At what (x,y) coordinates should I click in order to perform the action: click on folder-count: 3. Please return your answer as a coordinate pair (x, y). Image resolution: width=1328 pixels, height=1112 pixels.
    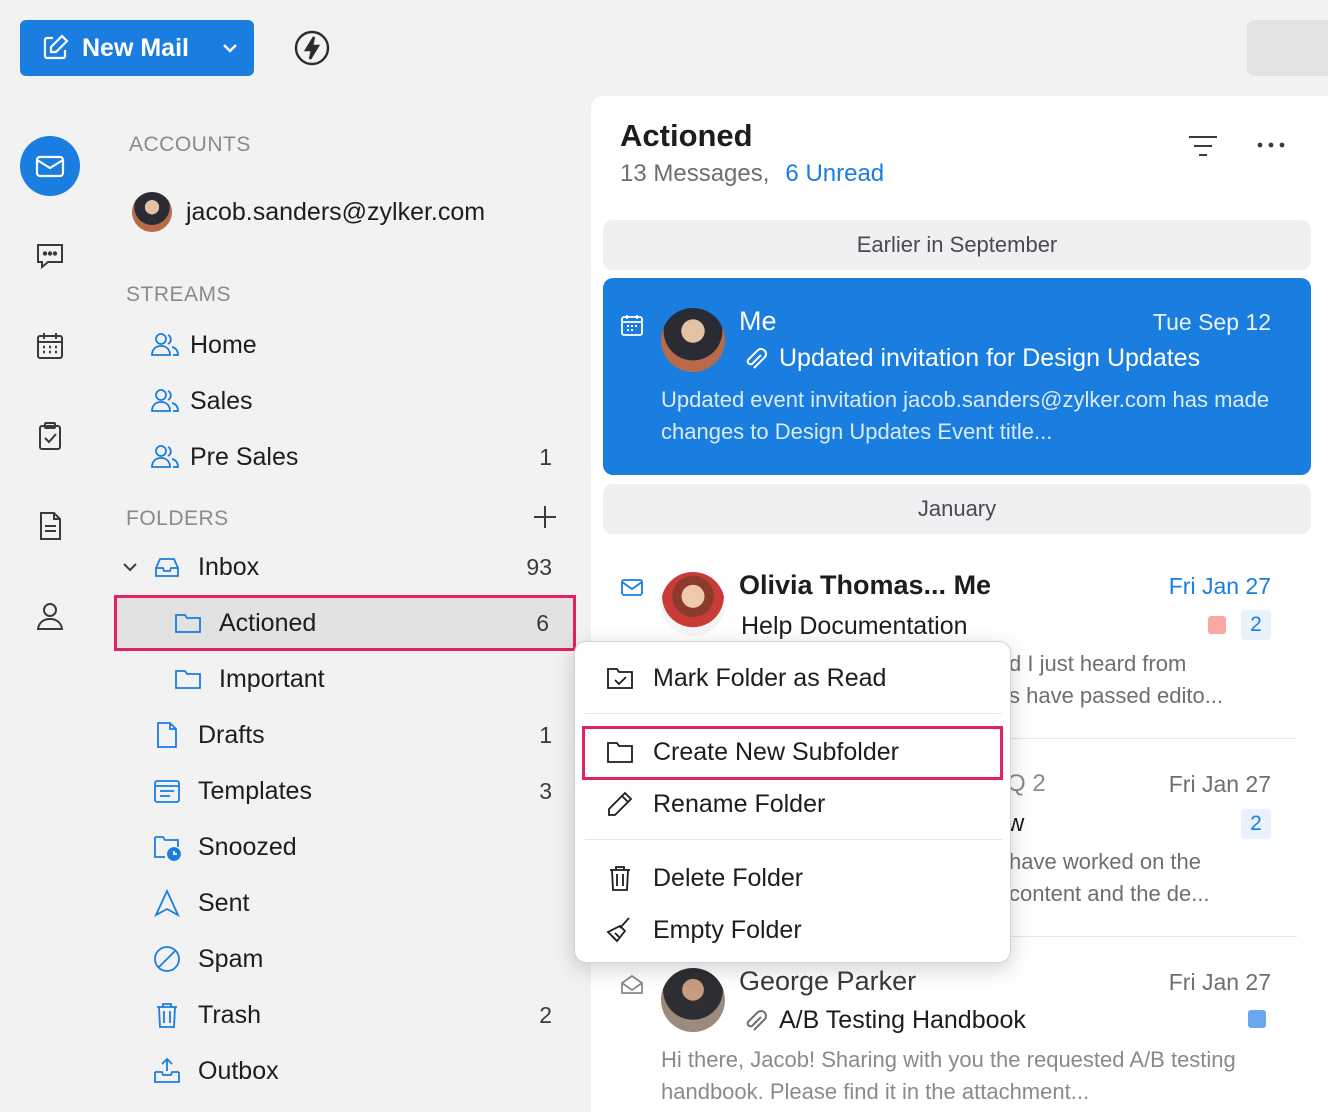
    Looking at the image, I should click on (545, 790).